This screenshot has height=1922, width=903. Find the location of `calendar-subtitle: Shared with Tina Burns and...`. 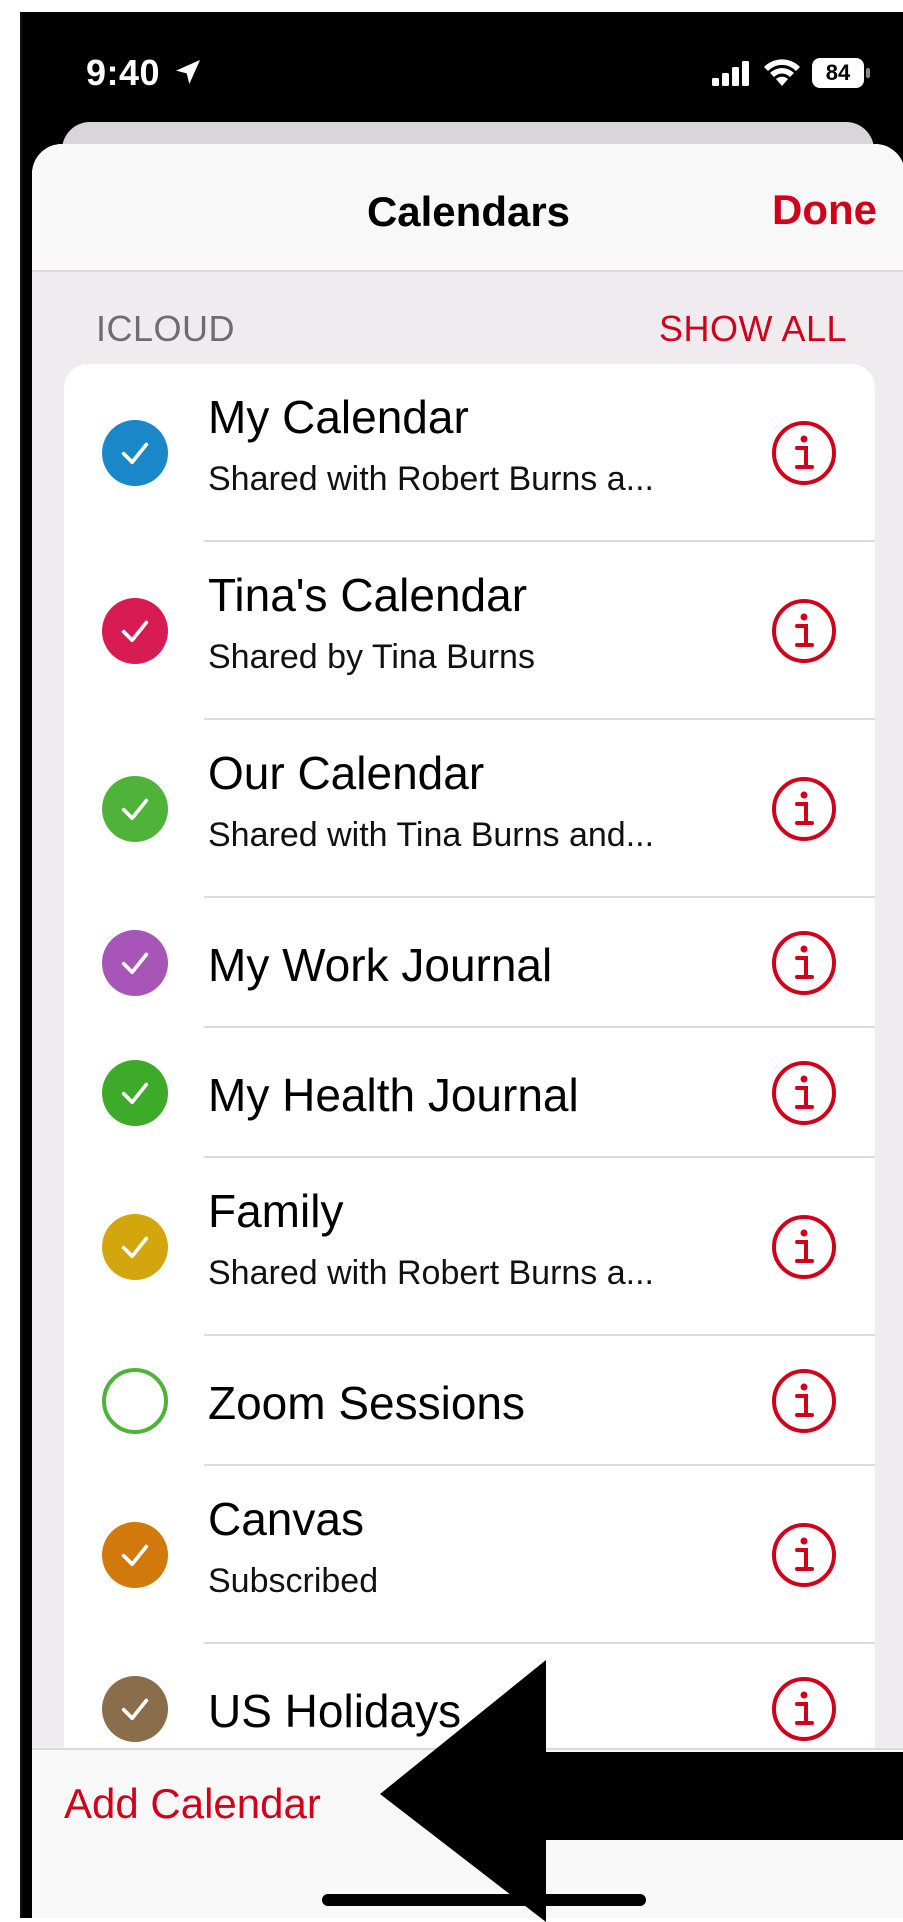

calendar-subtitle: Shared with Tina Burns and... is located at coordinates (431, 835).